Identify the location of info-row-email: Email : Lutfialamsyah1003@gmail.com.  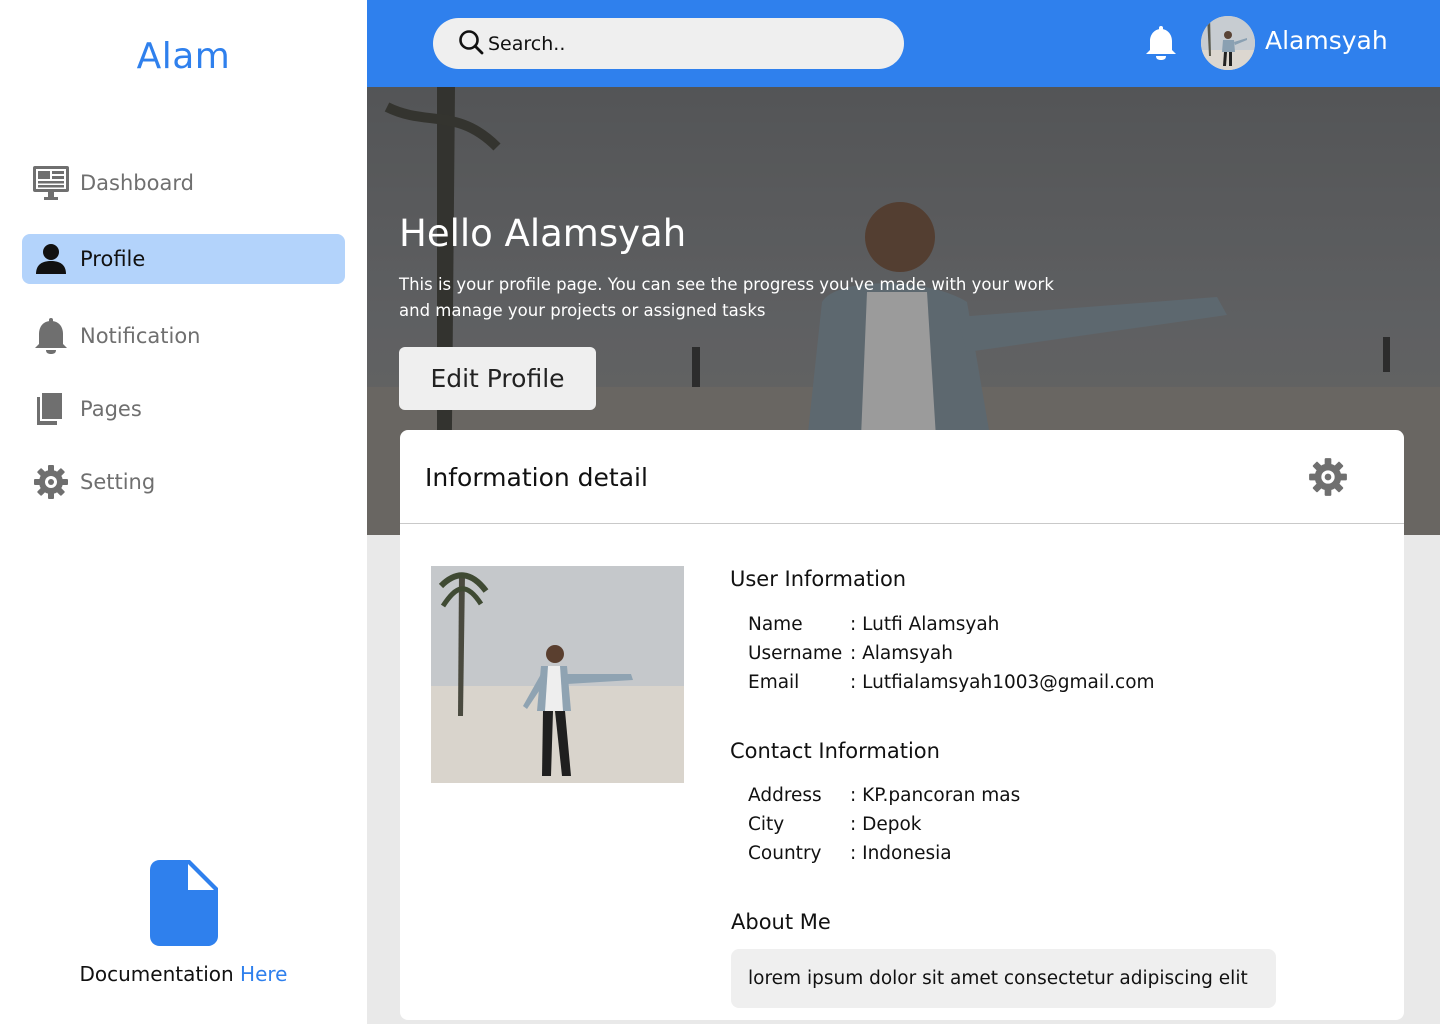
(951, 682).